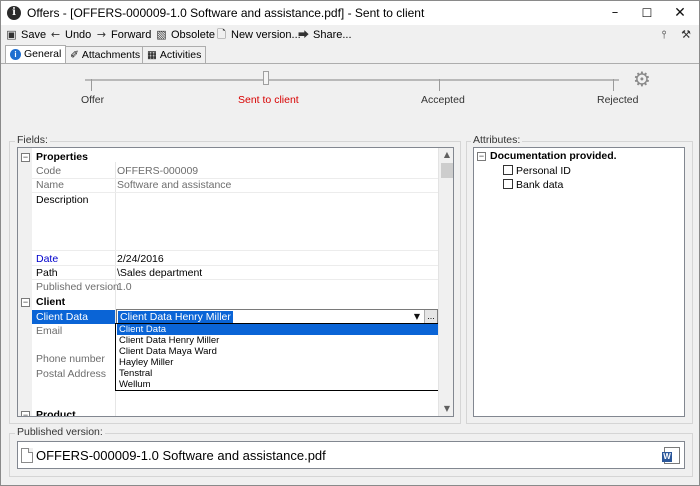  I want to click on dropdown-option: Client Data Henry Miller, so click(284, 340).